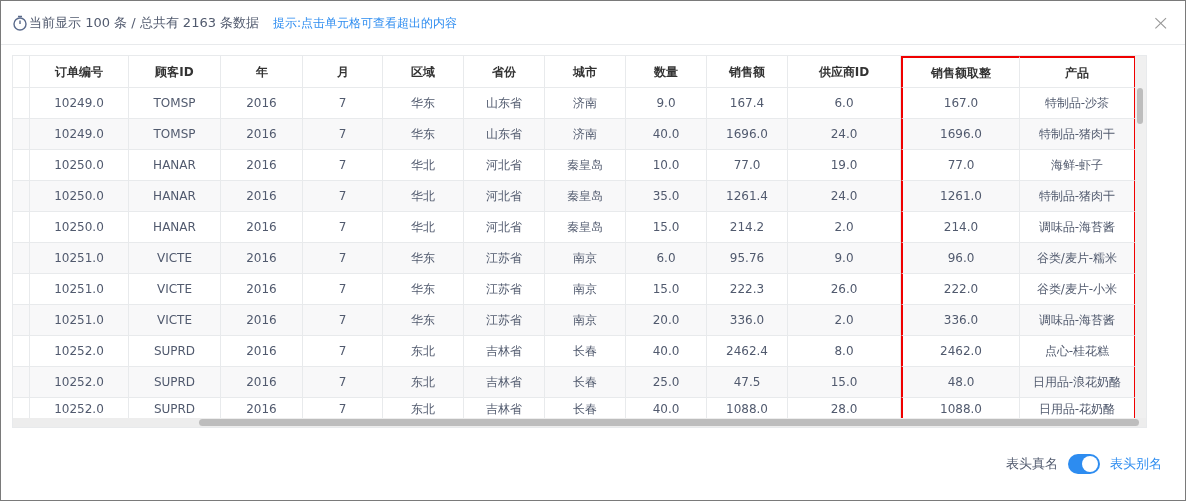 The image size is (1186, 501). Describe the element at coordinates (1084, 464) in the screenshot. I see `toggle-switch` at that location.